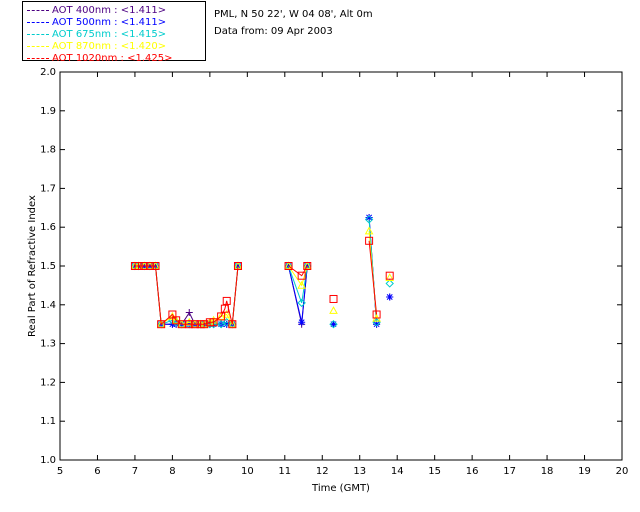 The image size is (640, 512). What do you see at coordinates (397, 471) in the screenshot?
I see `x-tick-label: 14` at bounding box center [397, 471].